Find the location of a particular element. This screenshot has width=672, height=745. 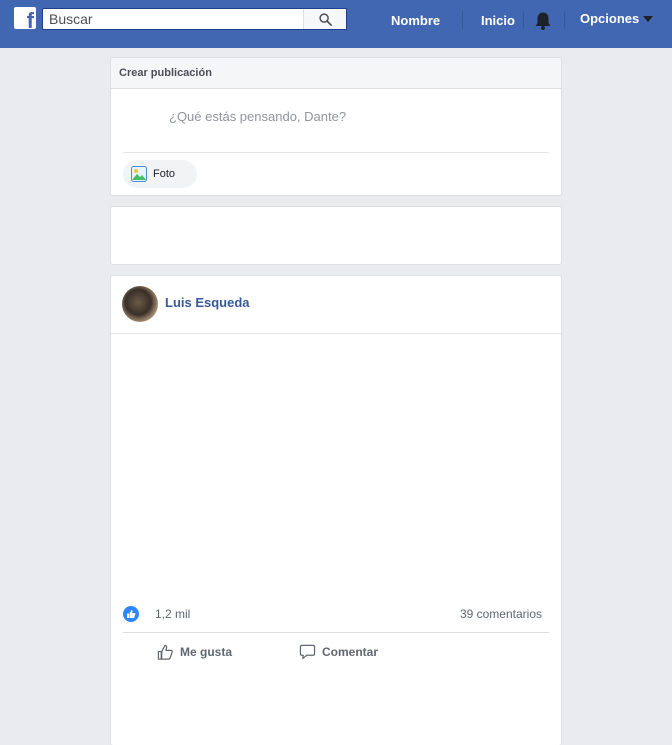

photo-button: Foto is located at coordinates (160, 174).